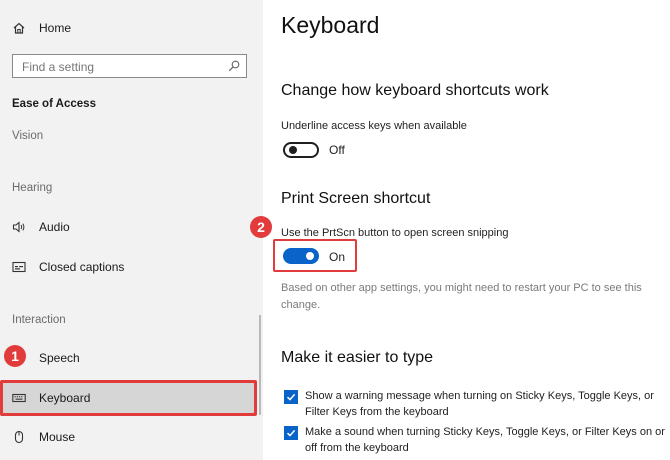 The image size is (670, 460). Describe the element at coordinates (301, 256) in the screenshot. I see `prtscn-toggle` at that location.